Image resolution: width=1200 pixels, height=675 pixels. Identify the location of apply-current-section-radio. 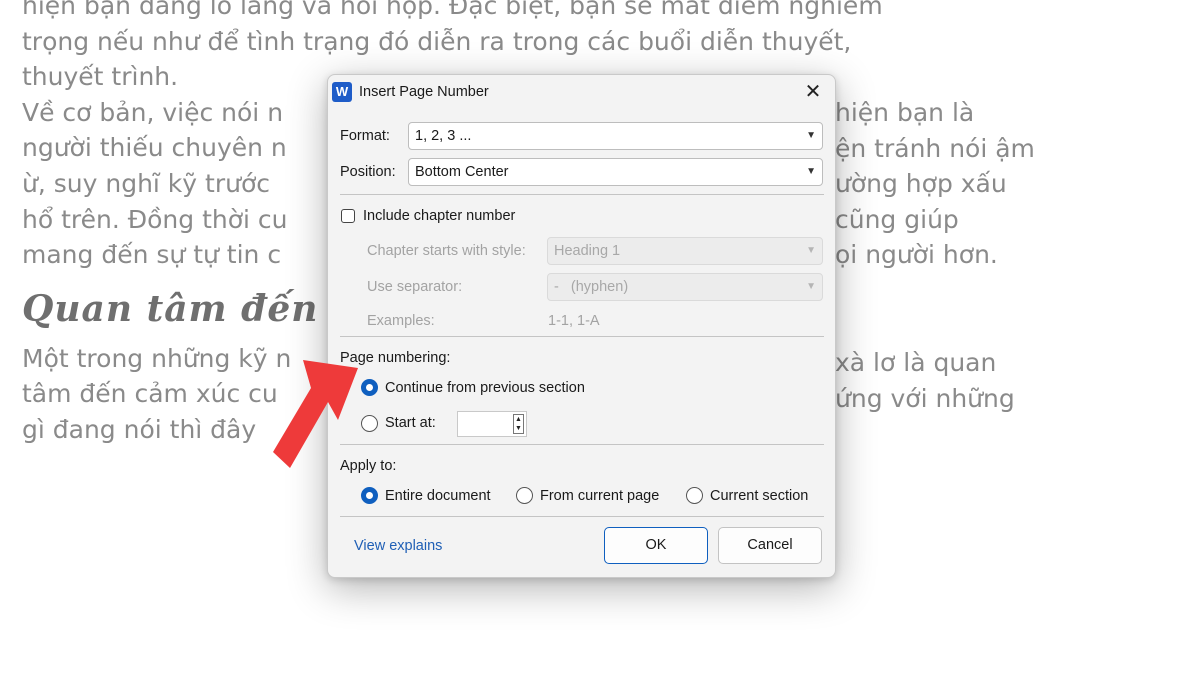
(694, 495).